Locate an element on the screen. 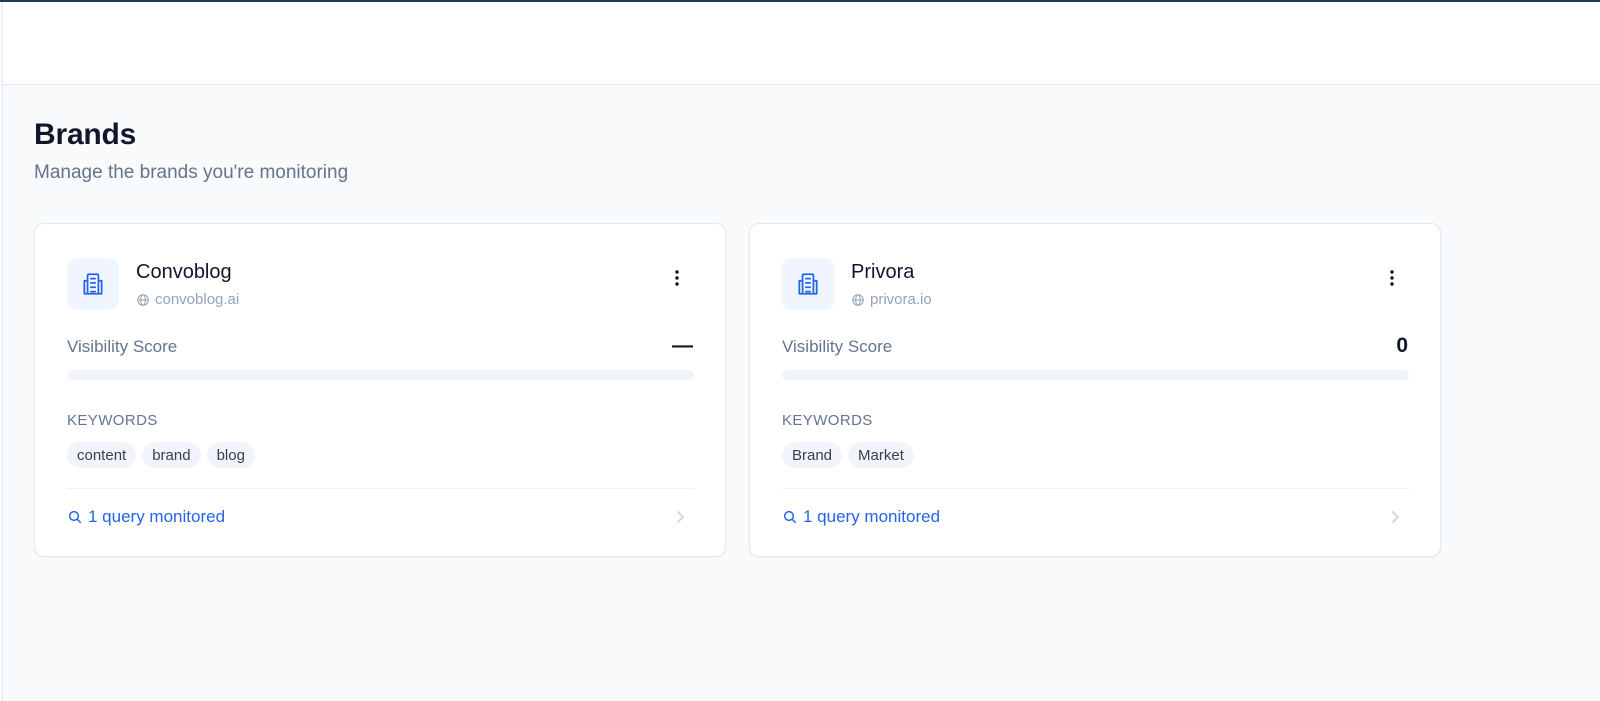 The image size is (1600, 701). visibility-score-value: 0 is located at coordinates (1402, 345).